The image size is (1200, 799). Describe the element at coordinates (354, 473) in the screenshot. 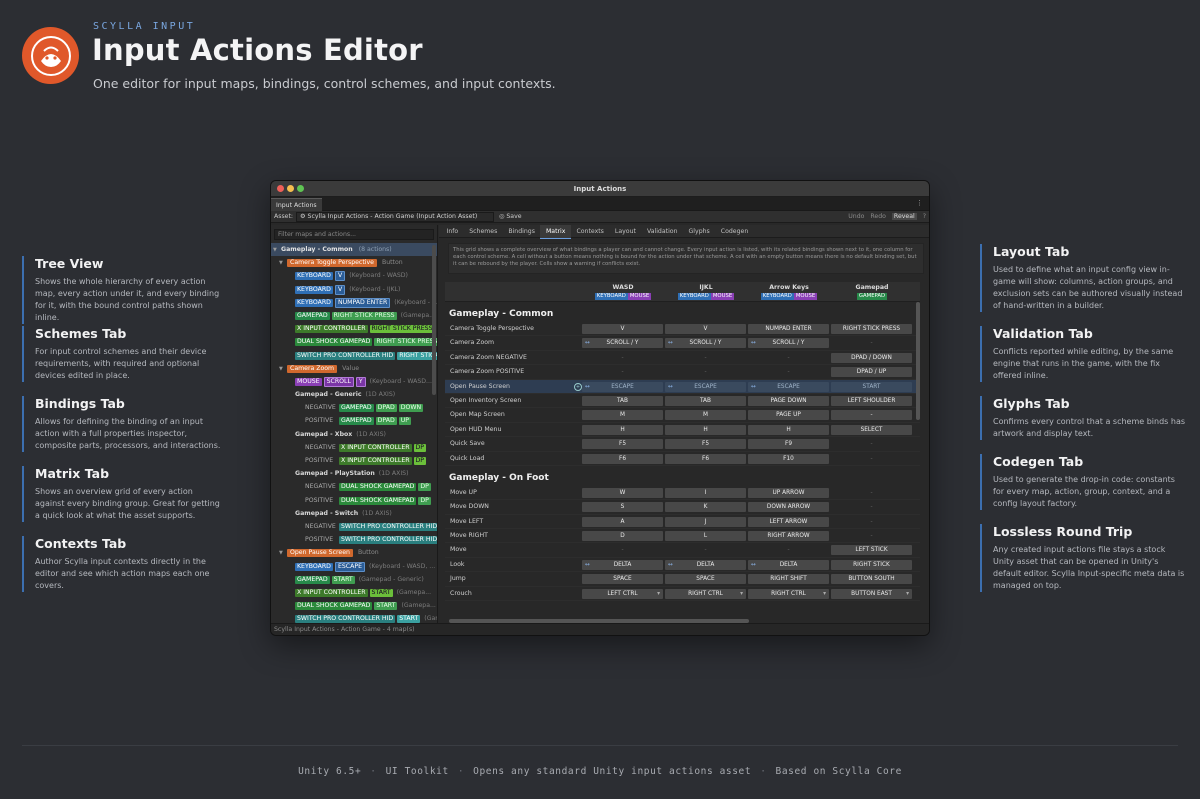

I see `tree-row: Gamepad - PlayStation (1D AXIS)` at that location.